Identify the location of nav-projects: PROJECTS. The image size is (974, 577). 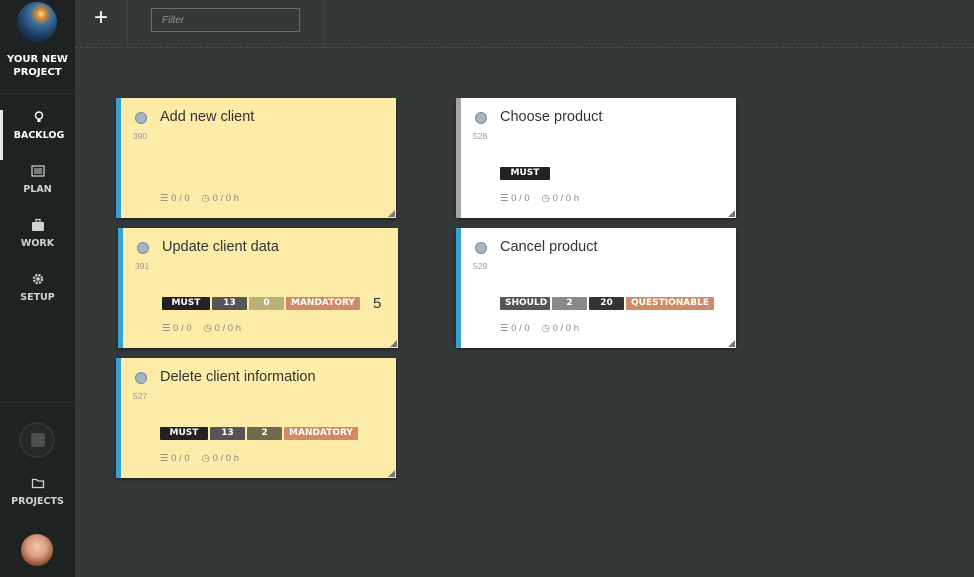
(37, 501).